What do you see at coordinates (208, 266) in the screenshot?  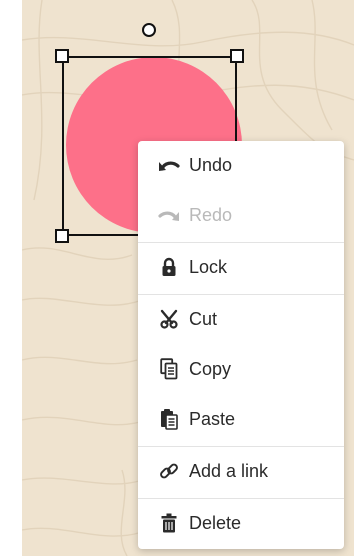 I see `menu-item-label: Lock` at bounding box center [208, 266].